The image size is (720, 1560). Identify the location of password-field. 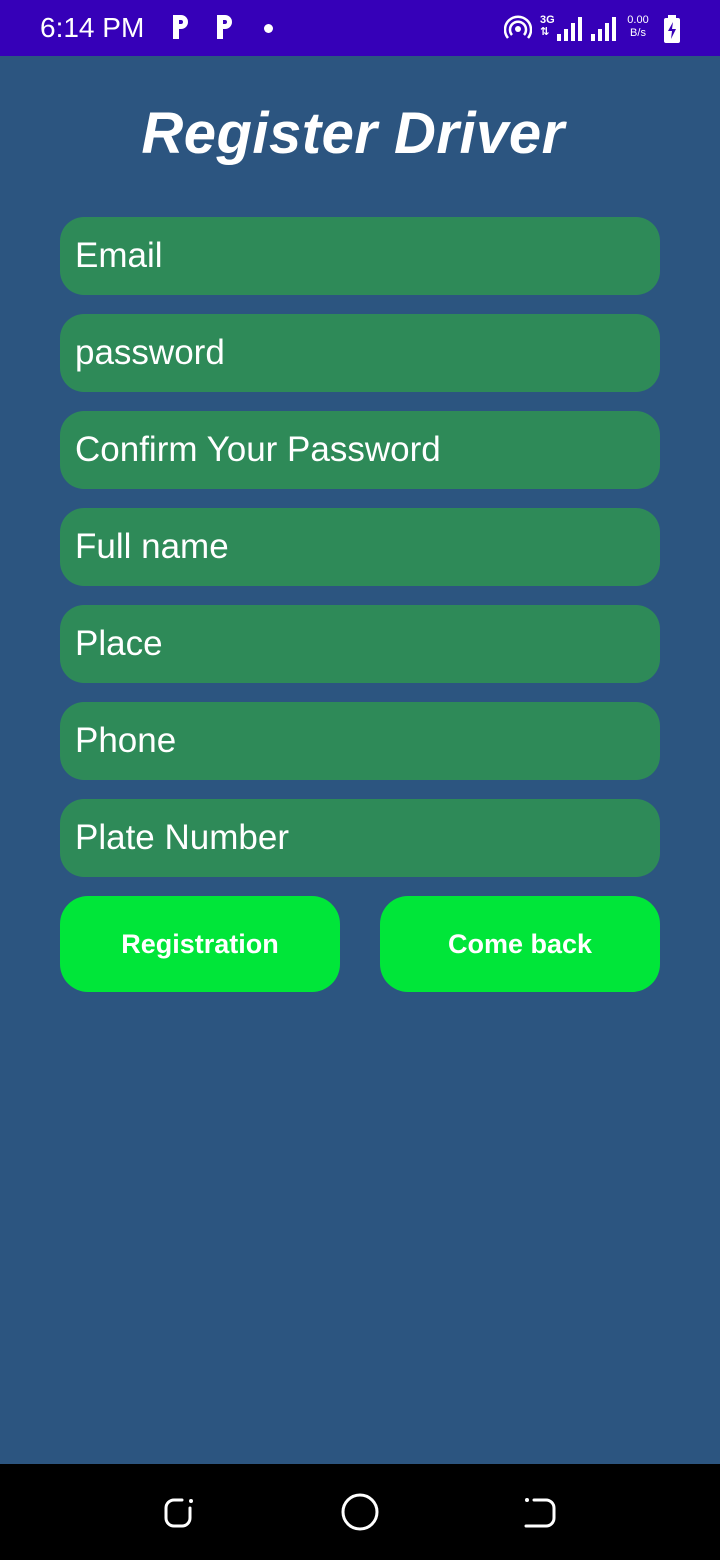
(360, 353).